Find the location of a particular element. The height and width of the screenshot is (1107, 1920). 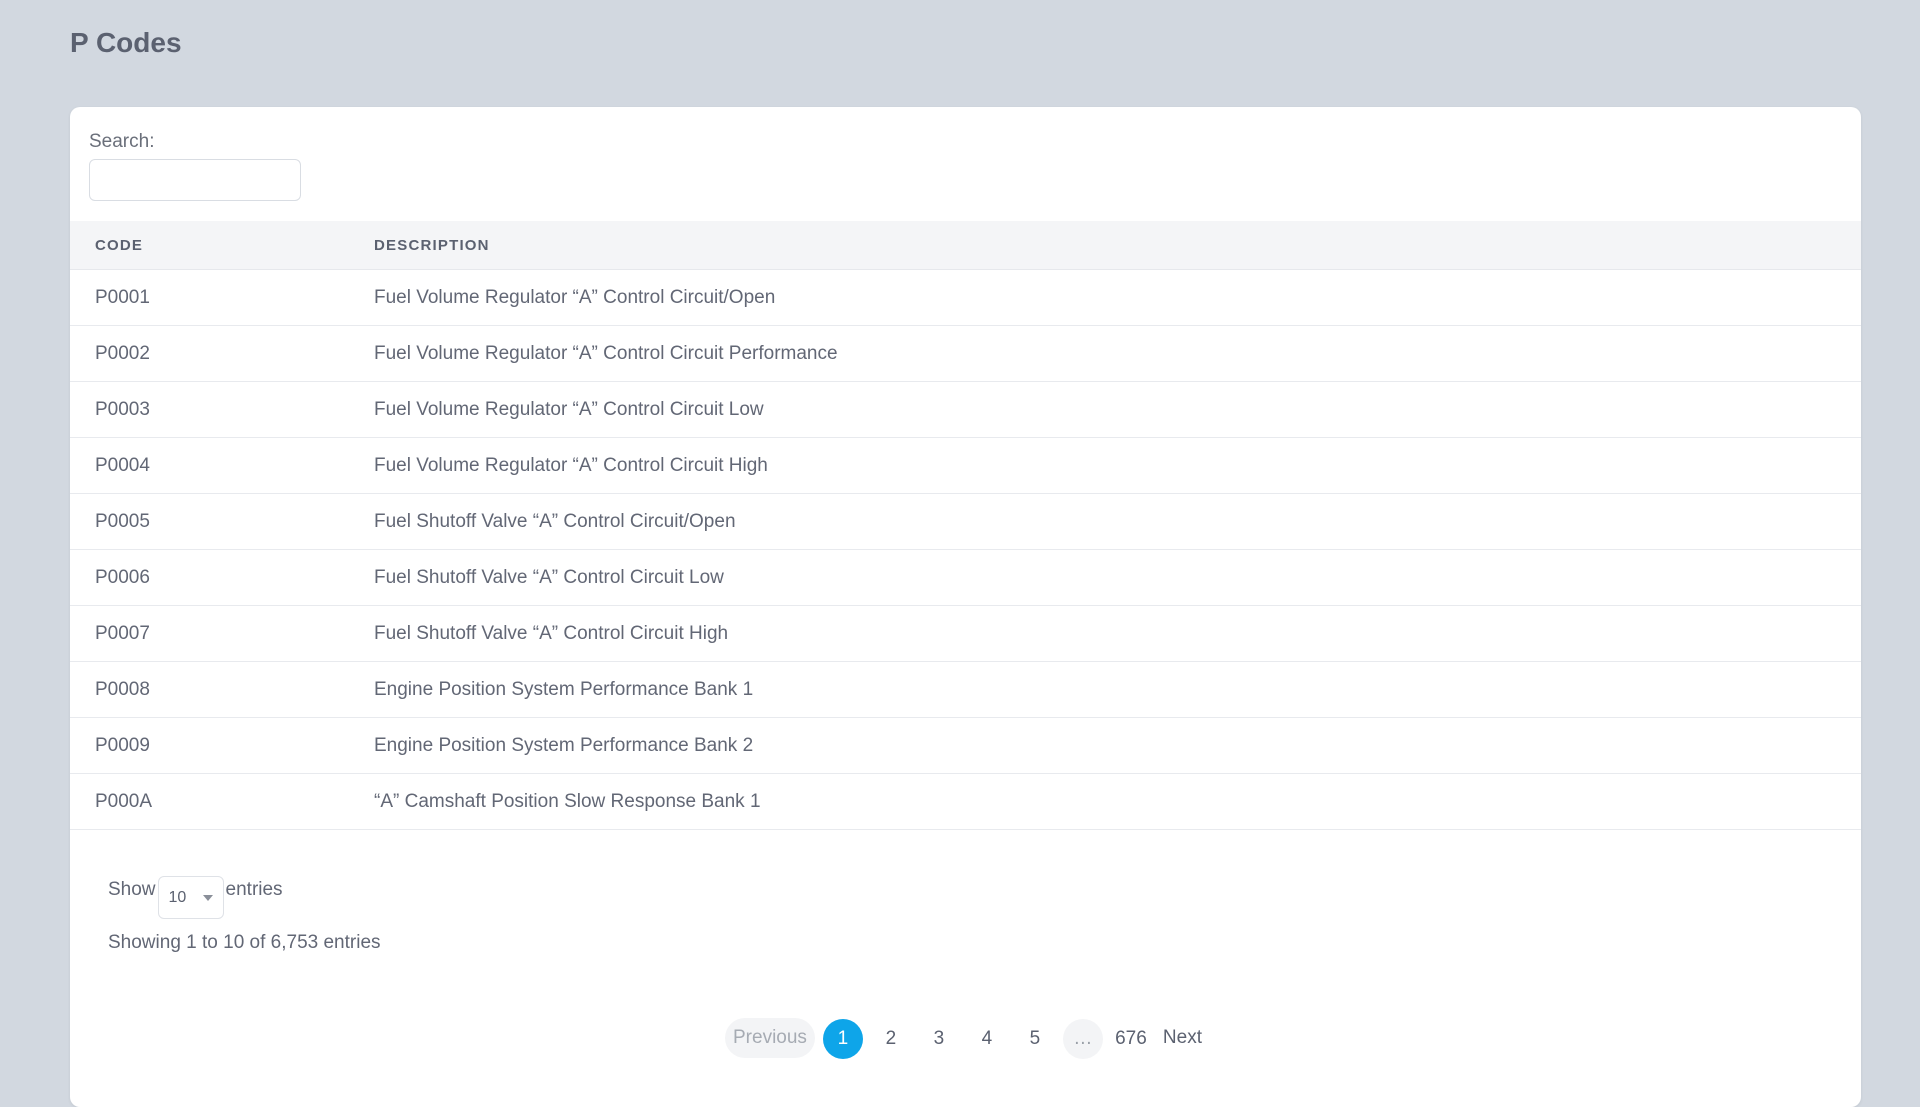

page-button-2: 2 is located at coordinates (891, 1039).